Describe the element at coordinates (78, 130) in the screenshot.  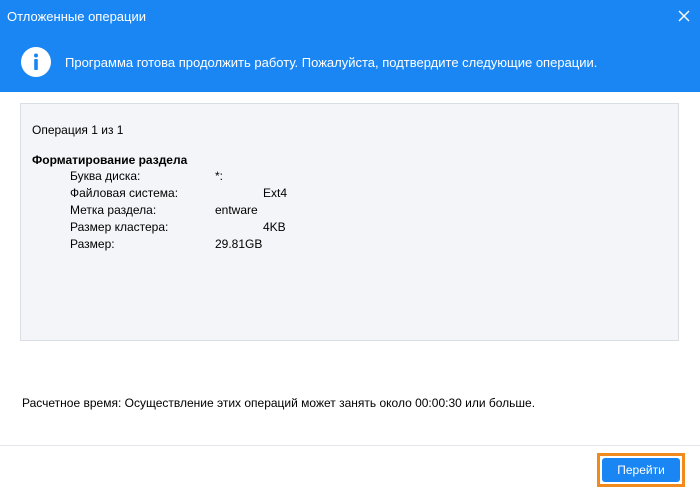
I see `operation-counter: Операция 1 из 1` at that location.